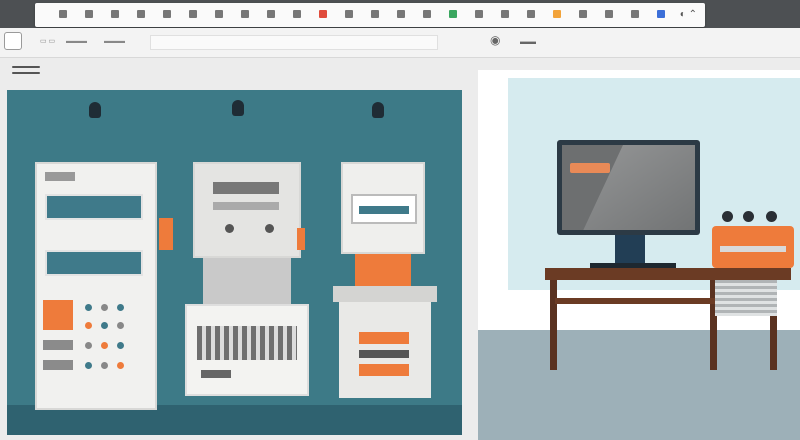  What do you see at coordinates (63, 14) in the screenshot?
I see `back-icon` at bounding box center [63, 14].